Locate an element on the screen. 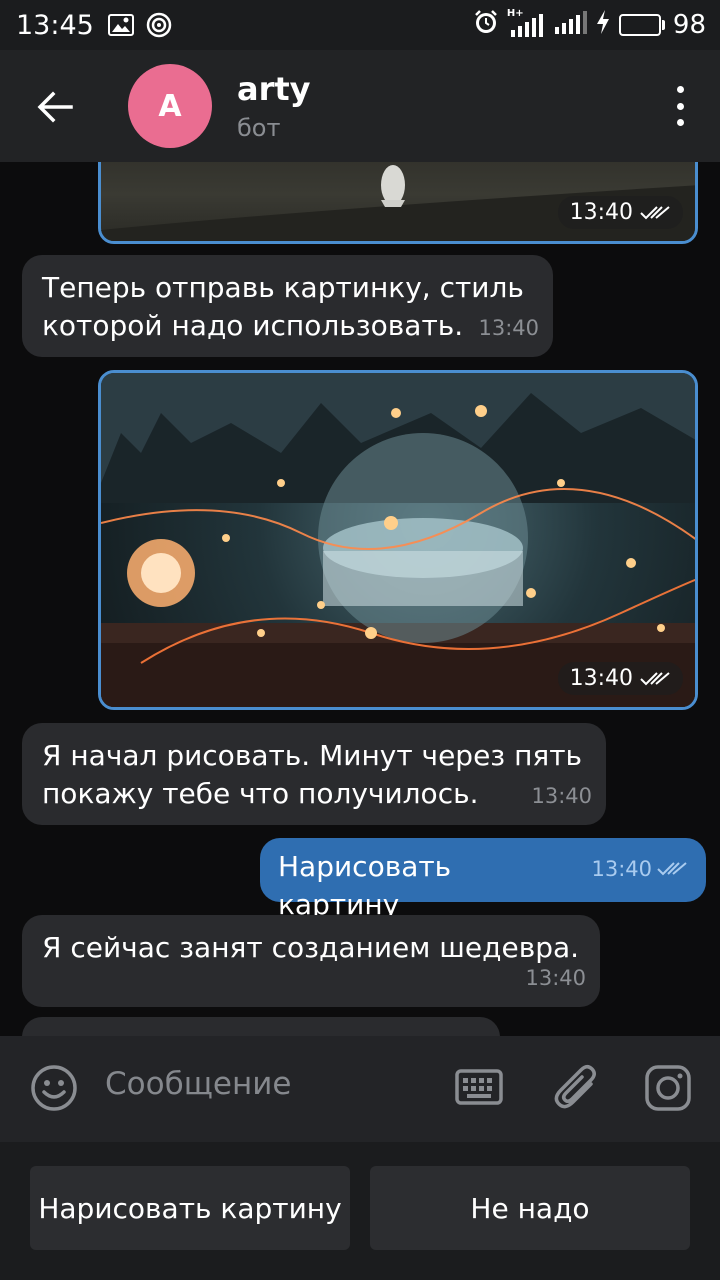 The height and width of the screenshot is (1280, 720). message-text-line: Я начал рисовать. Минут через пять is located at coordinates (312, 755).